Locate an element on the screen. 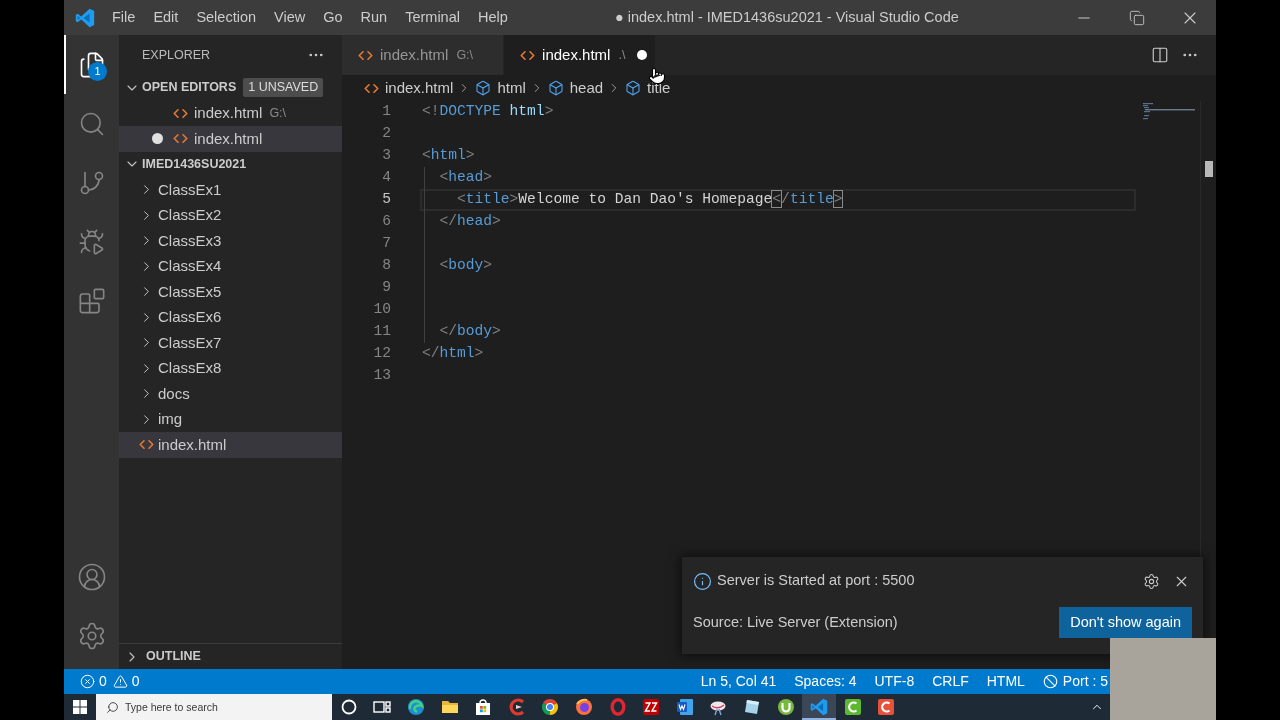 The width and height of the screenshot is (1280, 720). disc-icon is located at coordinates (785, 707).